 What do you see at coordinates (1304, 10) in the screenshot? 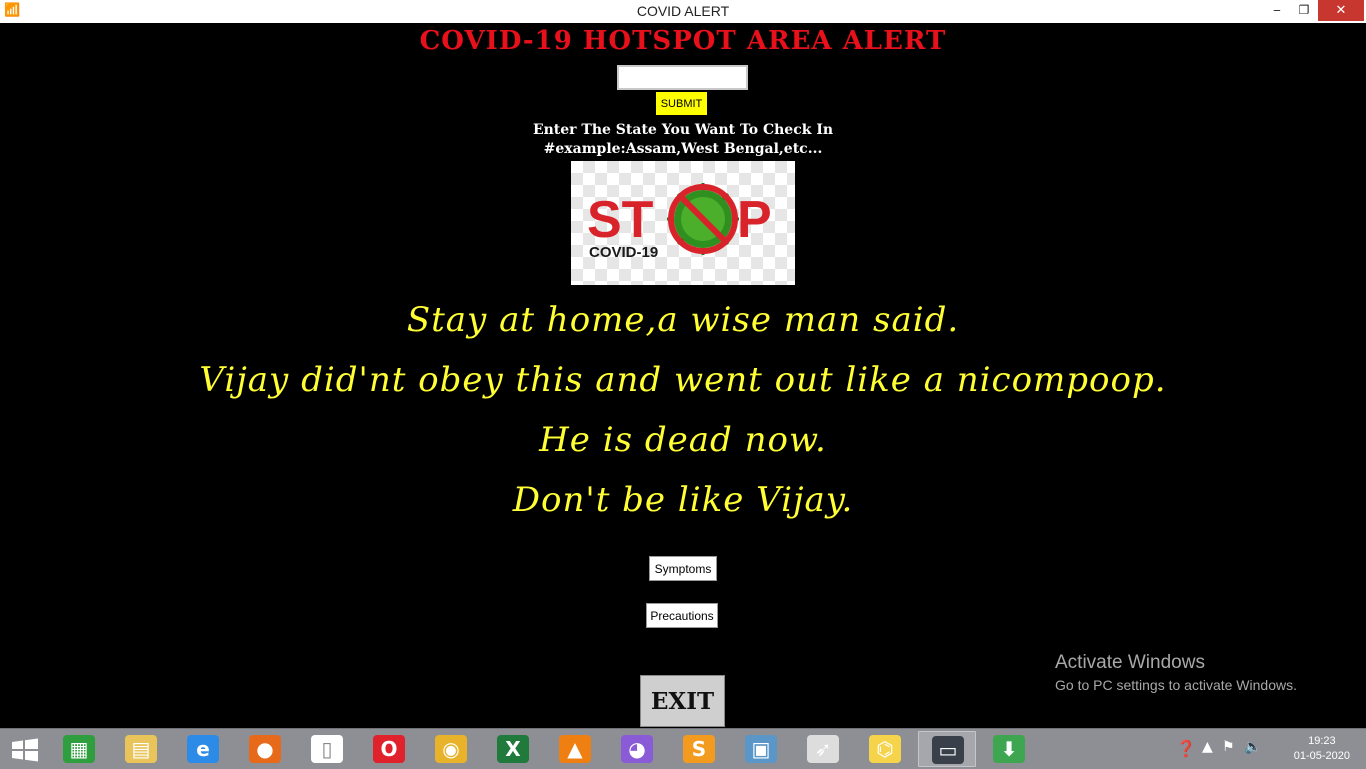
I see `restore-button: ❐` at bounding box center [1304, 10].